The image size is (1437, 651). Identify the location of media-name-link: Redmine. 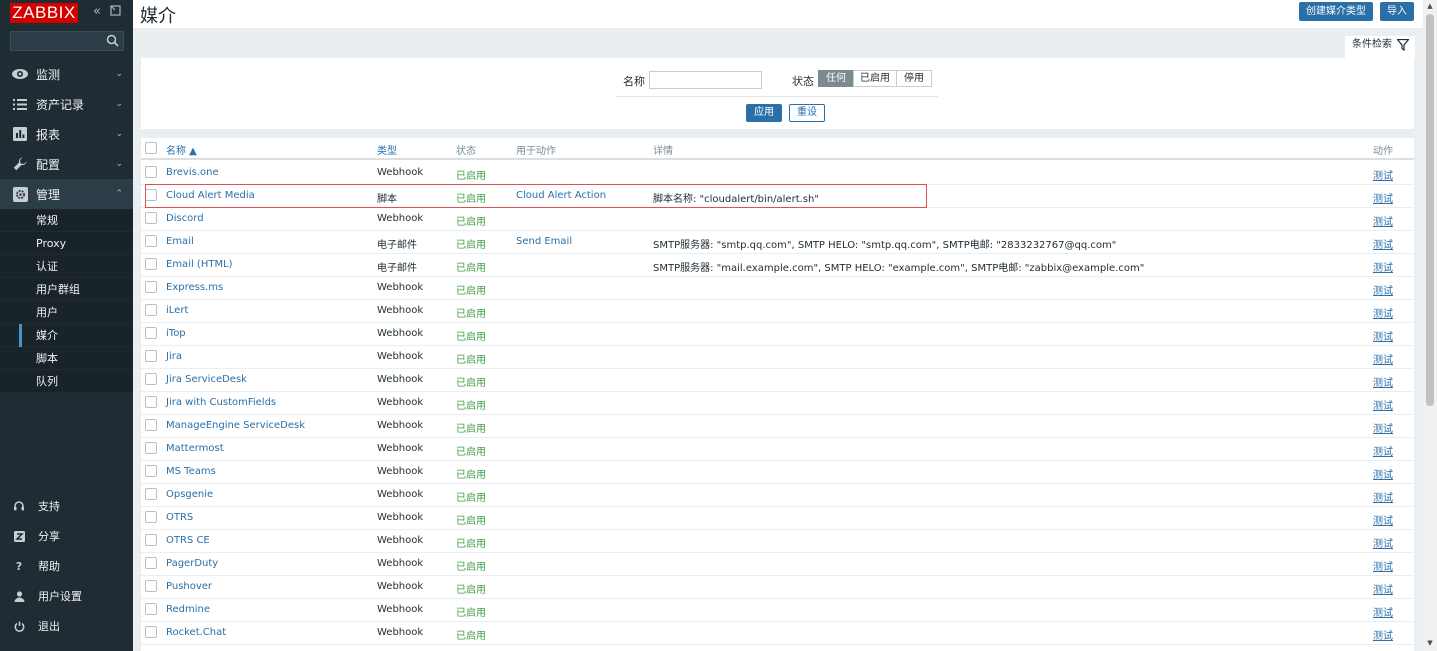
(188, 609).